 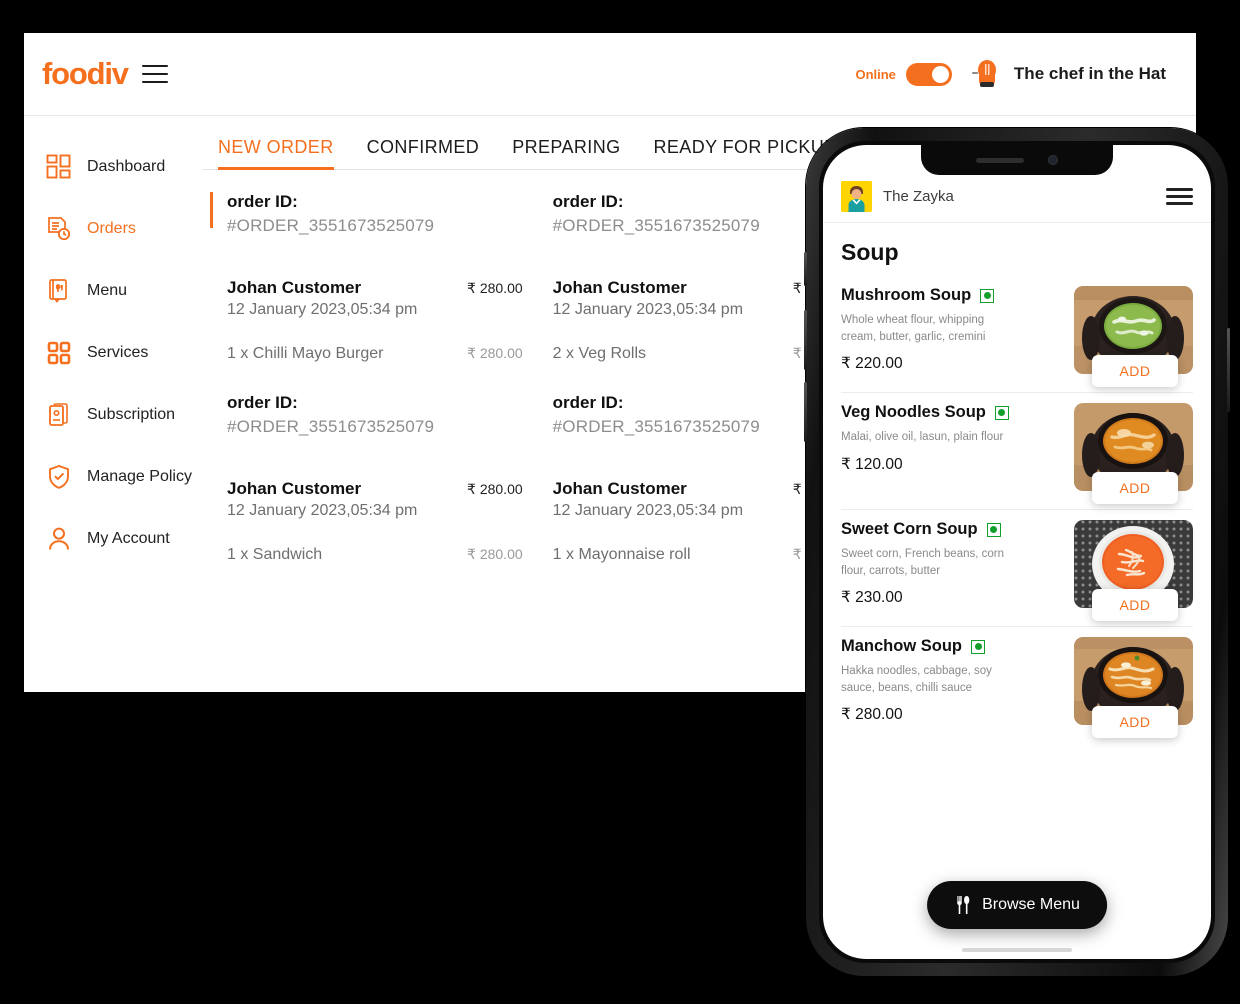 What do you see at coordinates (113, 229) in the screenshot?
I see `sidebar-item-orders: Orders` at bounding box center [113, 229].